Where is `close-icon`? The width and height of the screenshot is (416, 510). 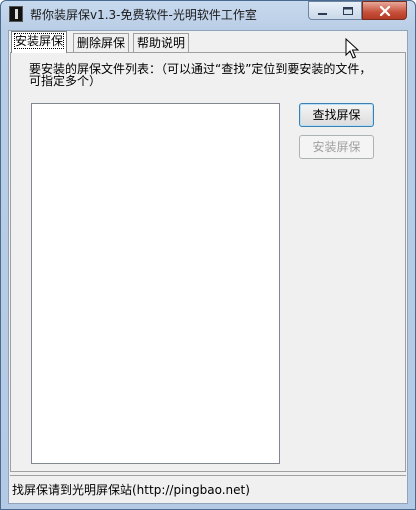 close-icon is located at coordinates (385, 11).